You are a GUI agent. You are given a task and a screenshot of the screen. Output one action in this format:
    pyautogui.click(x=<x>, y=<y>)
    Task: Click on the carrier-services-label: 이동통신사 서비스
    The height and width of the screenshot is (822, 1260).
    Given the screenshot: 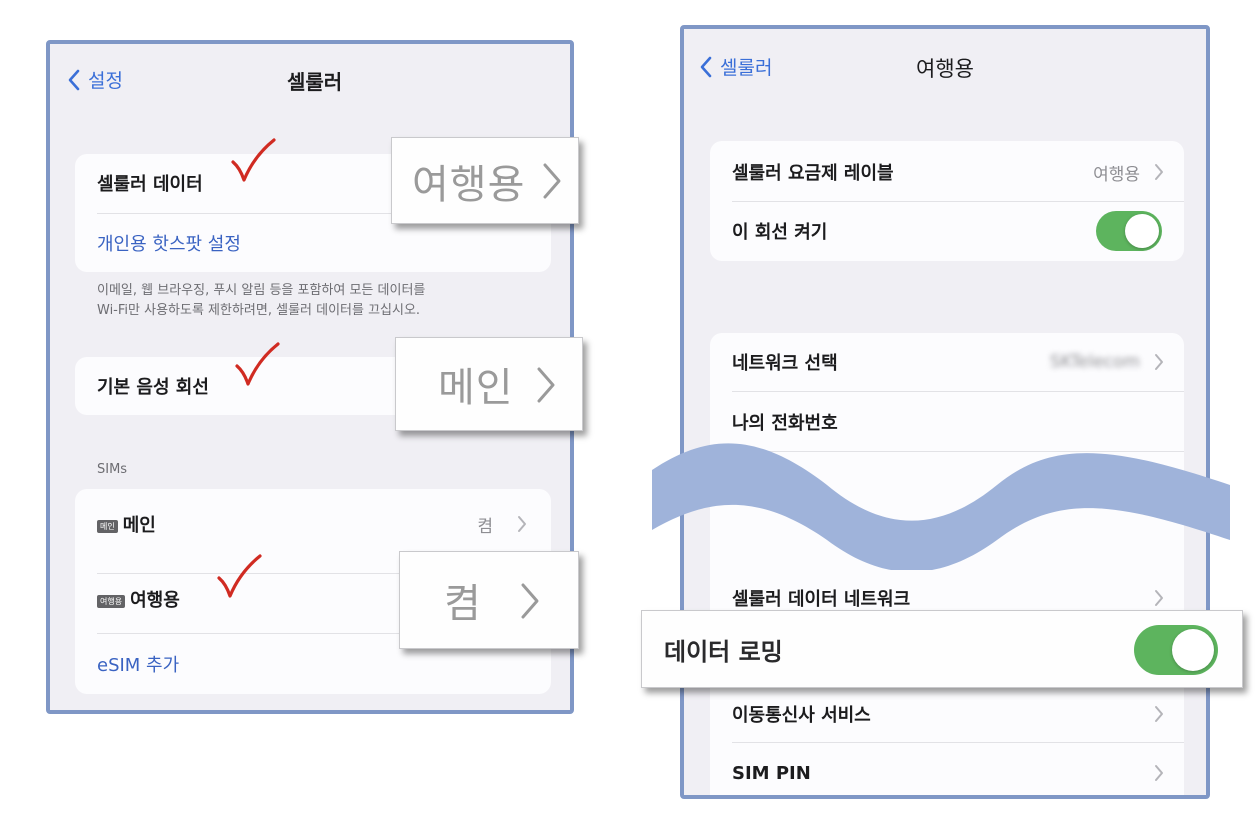 What is the action you would take?
    pyautogui.click(x=801, y=715)
    